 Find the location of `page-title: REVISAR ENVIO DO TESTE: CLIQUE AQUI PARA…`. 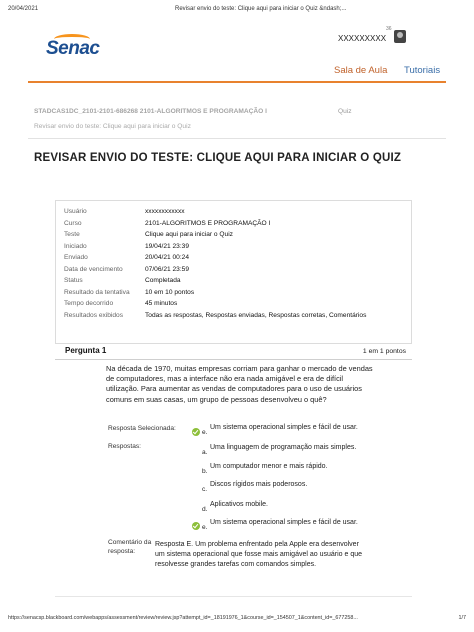

page-title: REVISAR ENVIO DO TESTE: CLIQUE AQUI PARA… is located at coordinates (218, 158).